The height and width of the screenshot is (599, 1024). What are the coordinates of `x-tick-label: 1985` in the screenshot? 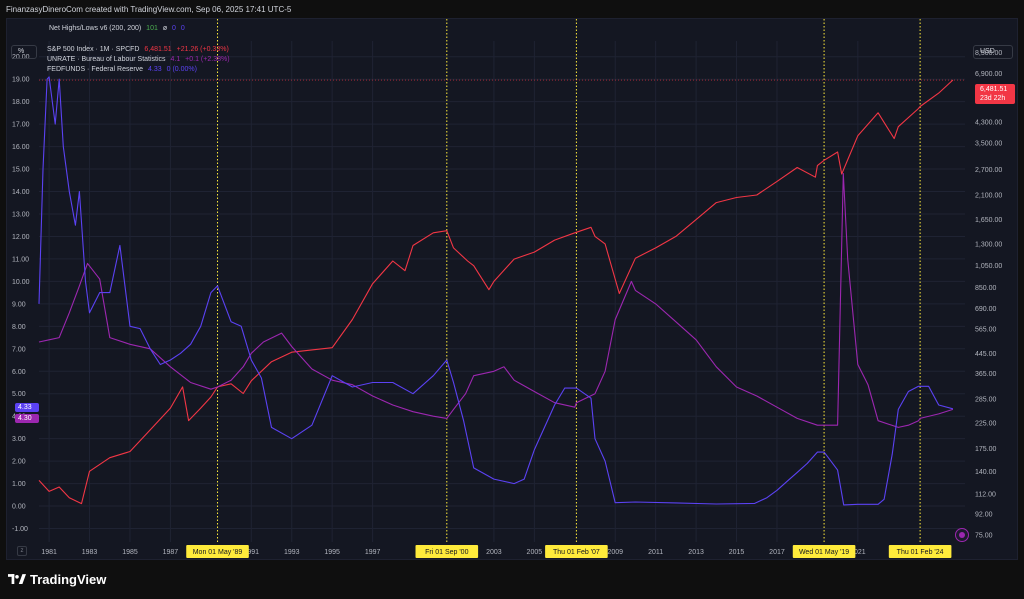 It's located at (130, 552).